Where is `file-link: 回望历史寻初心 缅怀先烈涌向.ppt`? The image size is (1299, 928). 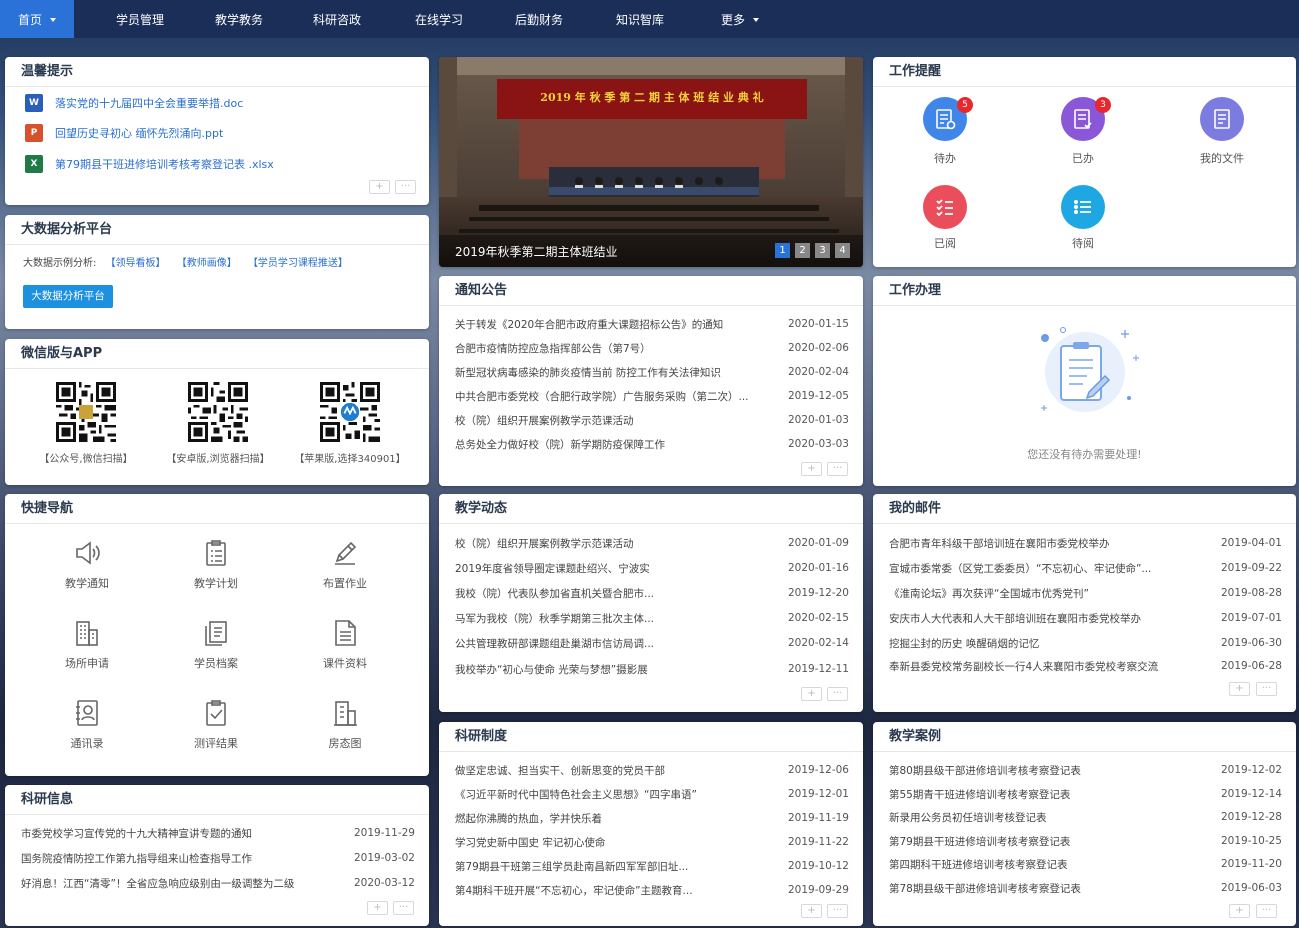 file-link: 回望历史寻初心 缅怀先烈涌向.ppt is located at coordinates (139, 133).